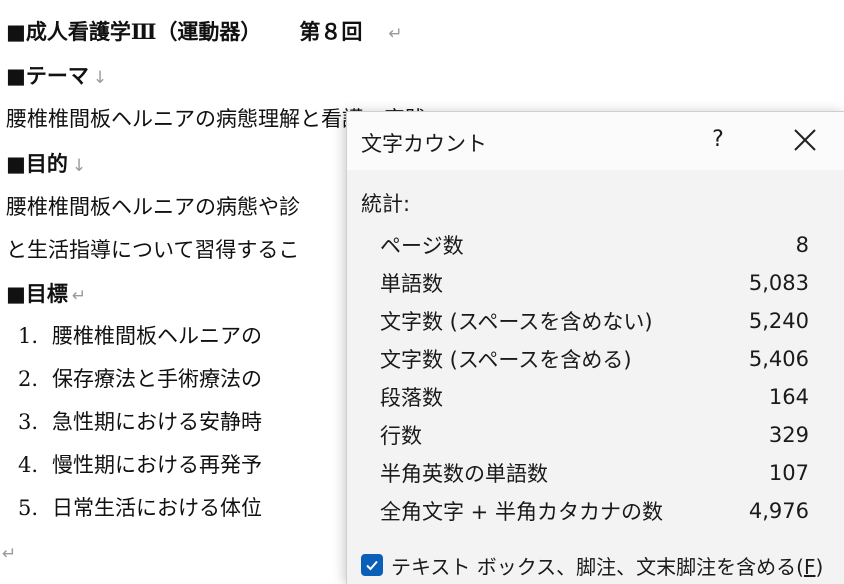 The image size is (844, 584). I want to click on goal-item: 2. 保存療法と手術療法の, so click(134, 379).